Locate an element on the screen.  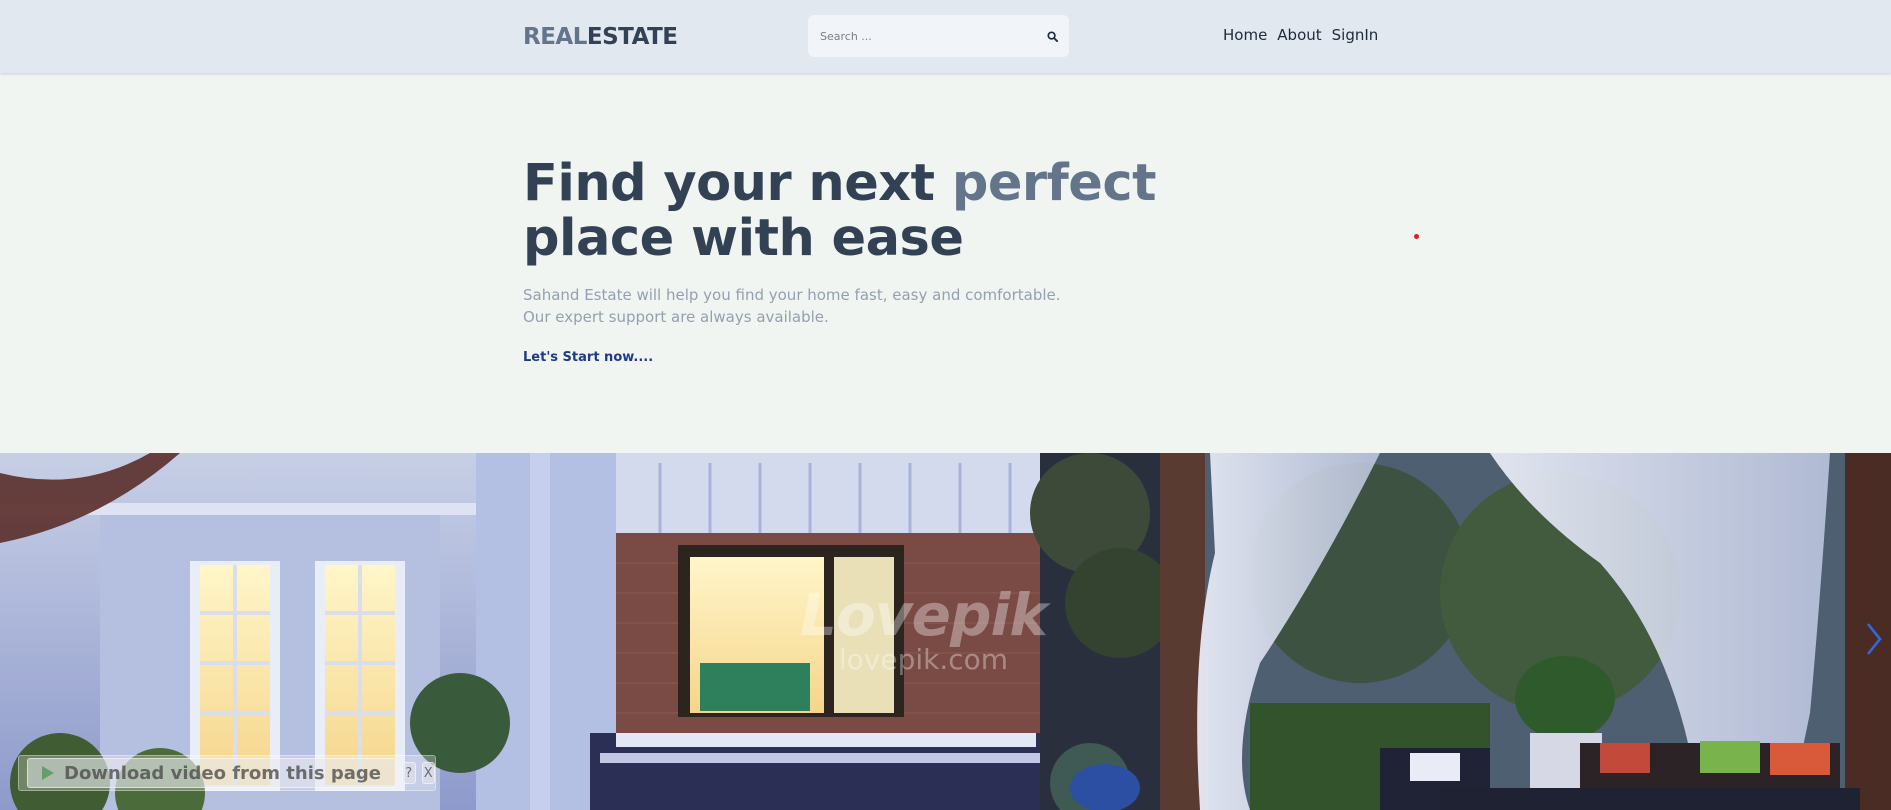
nav-about: About is located at coordinates (1299, 35).